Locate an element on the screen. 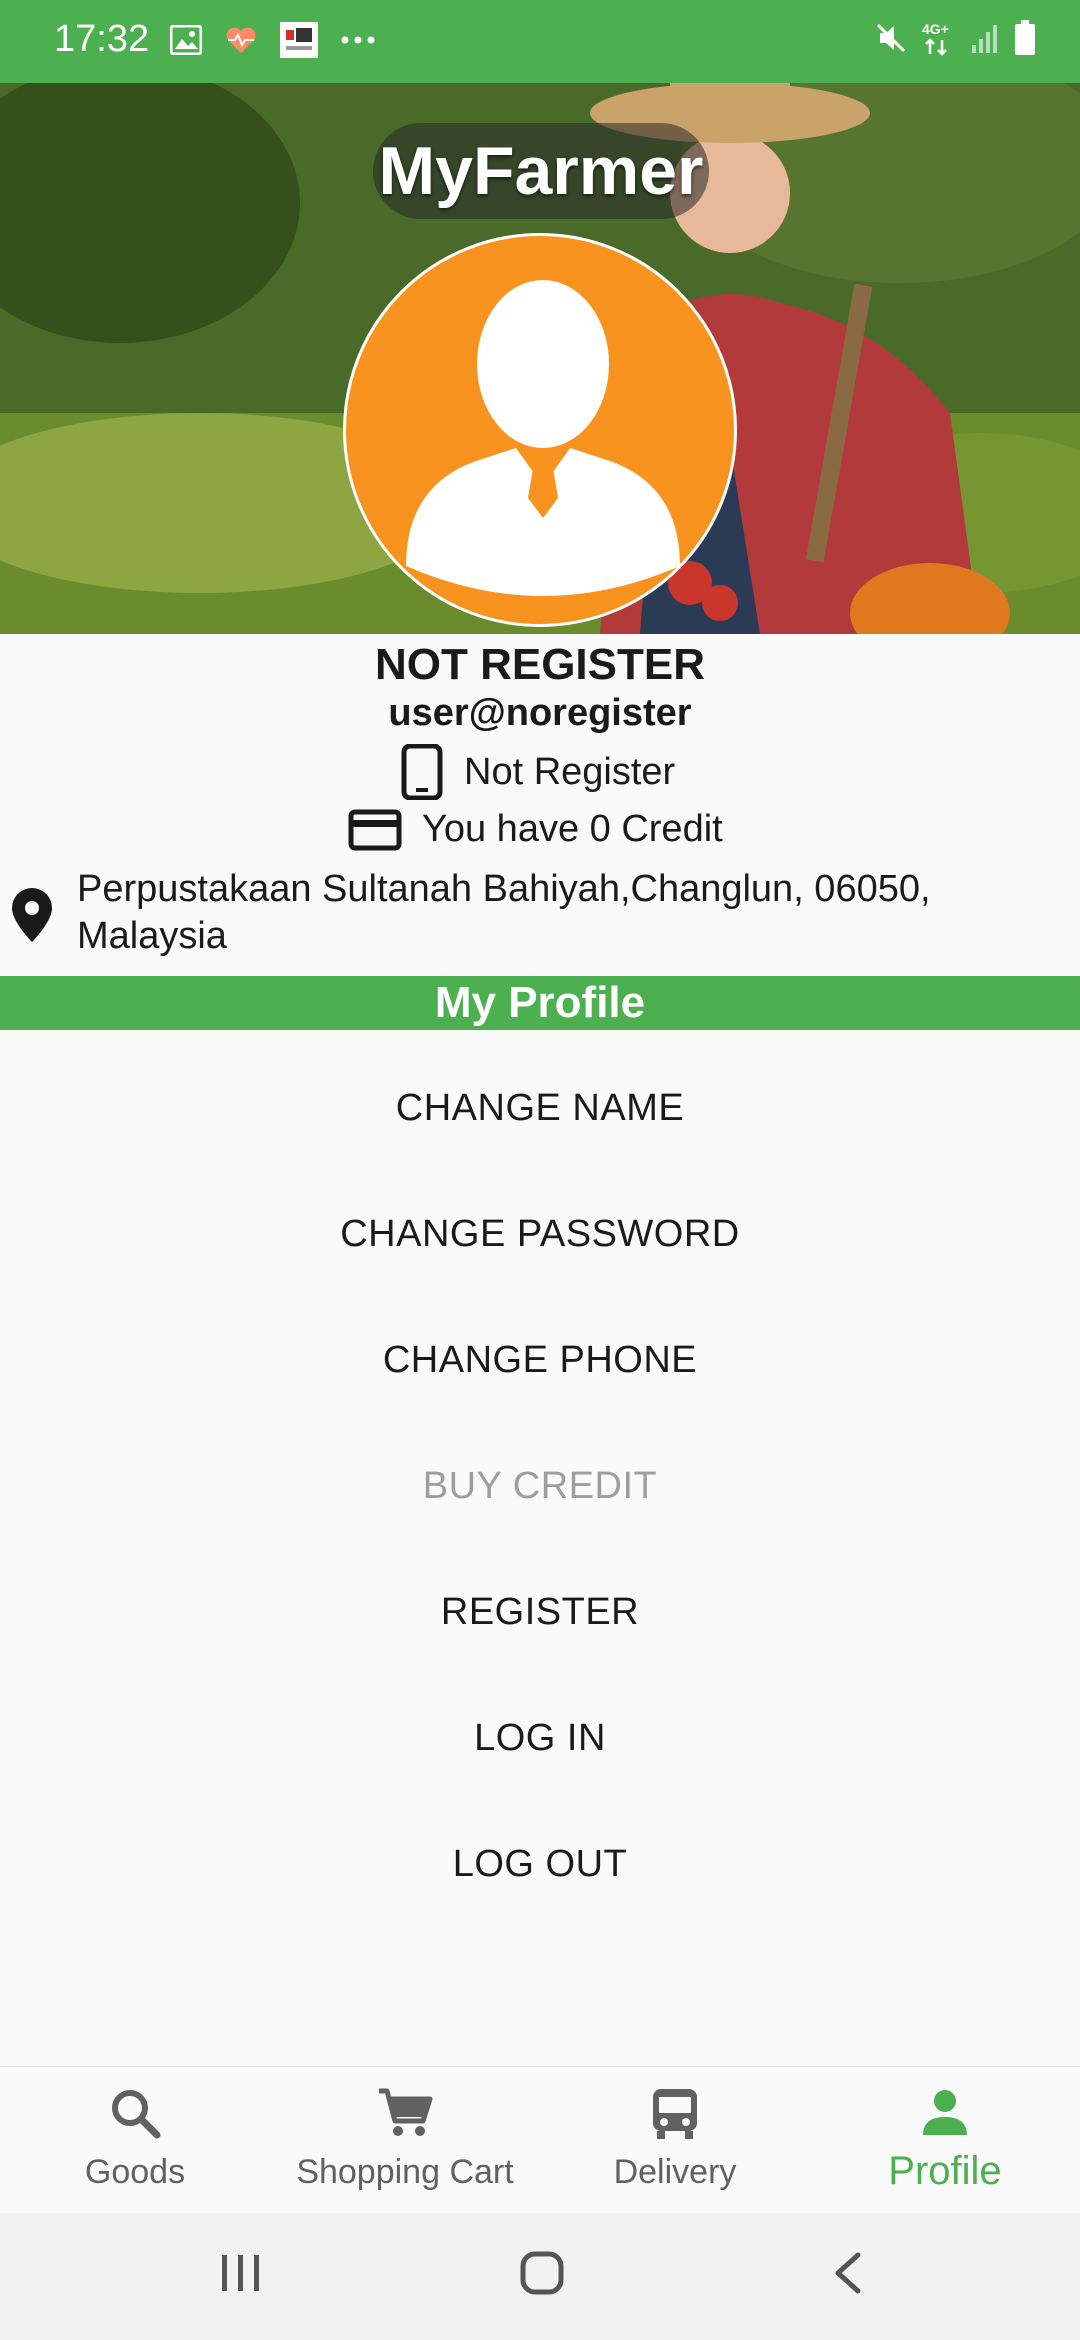  profile-email: user@noregister is located at coordinates (540, 713).